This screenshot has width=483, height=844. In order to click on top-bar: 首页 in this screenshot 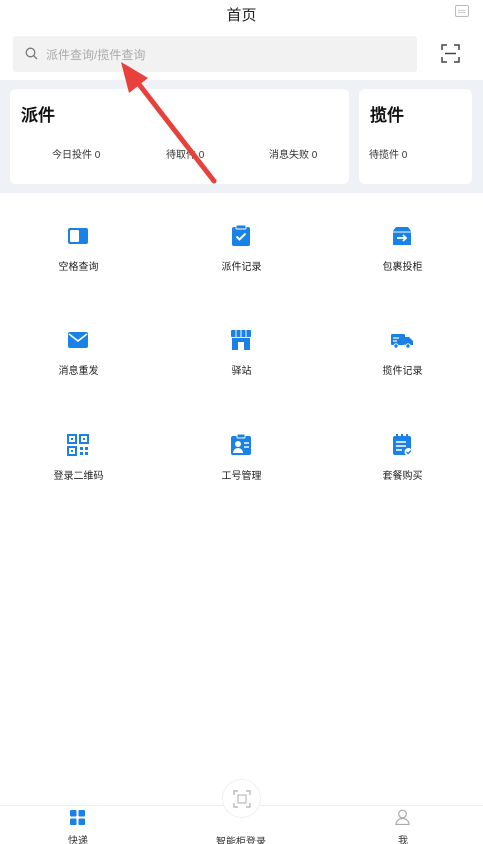, I will do `click(241, 15)`.